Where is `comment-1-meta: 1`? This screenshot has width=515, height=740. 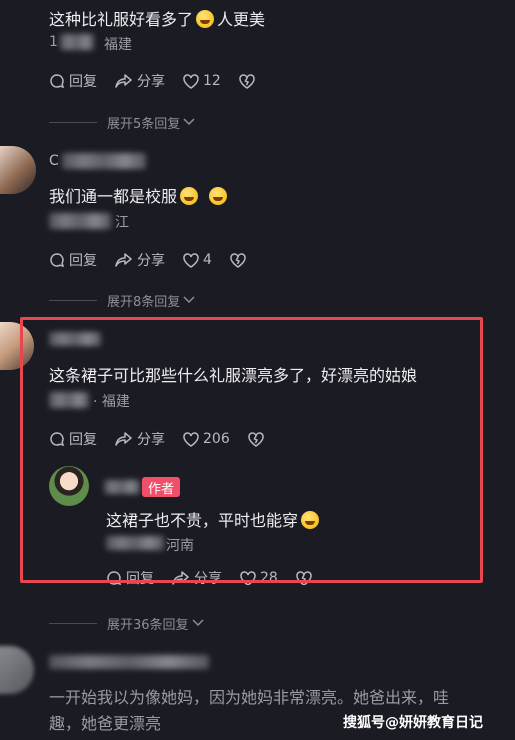 comment-1-meta: 1 is located at coordinates (53, 42).